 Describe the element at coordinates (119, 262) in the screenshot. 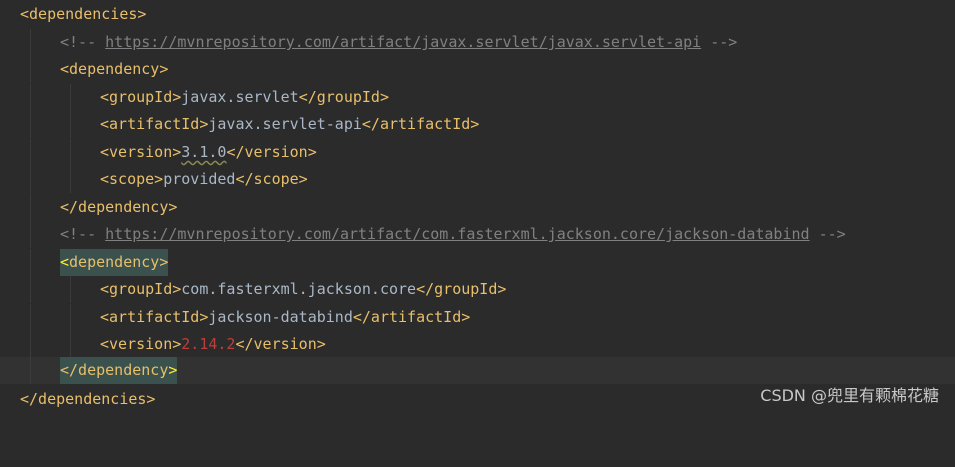

I see `dependency-open-tag: dependency>` at that location.